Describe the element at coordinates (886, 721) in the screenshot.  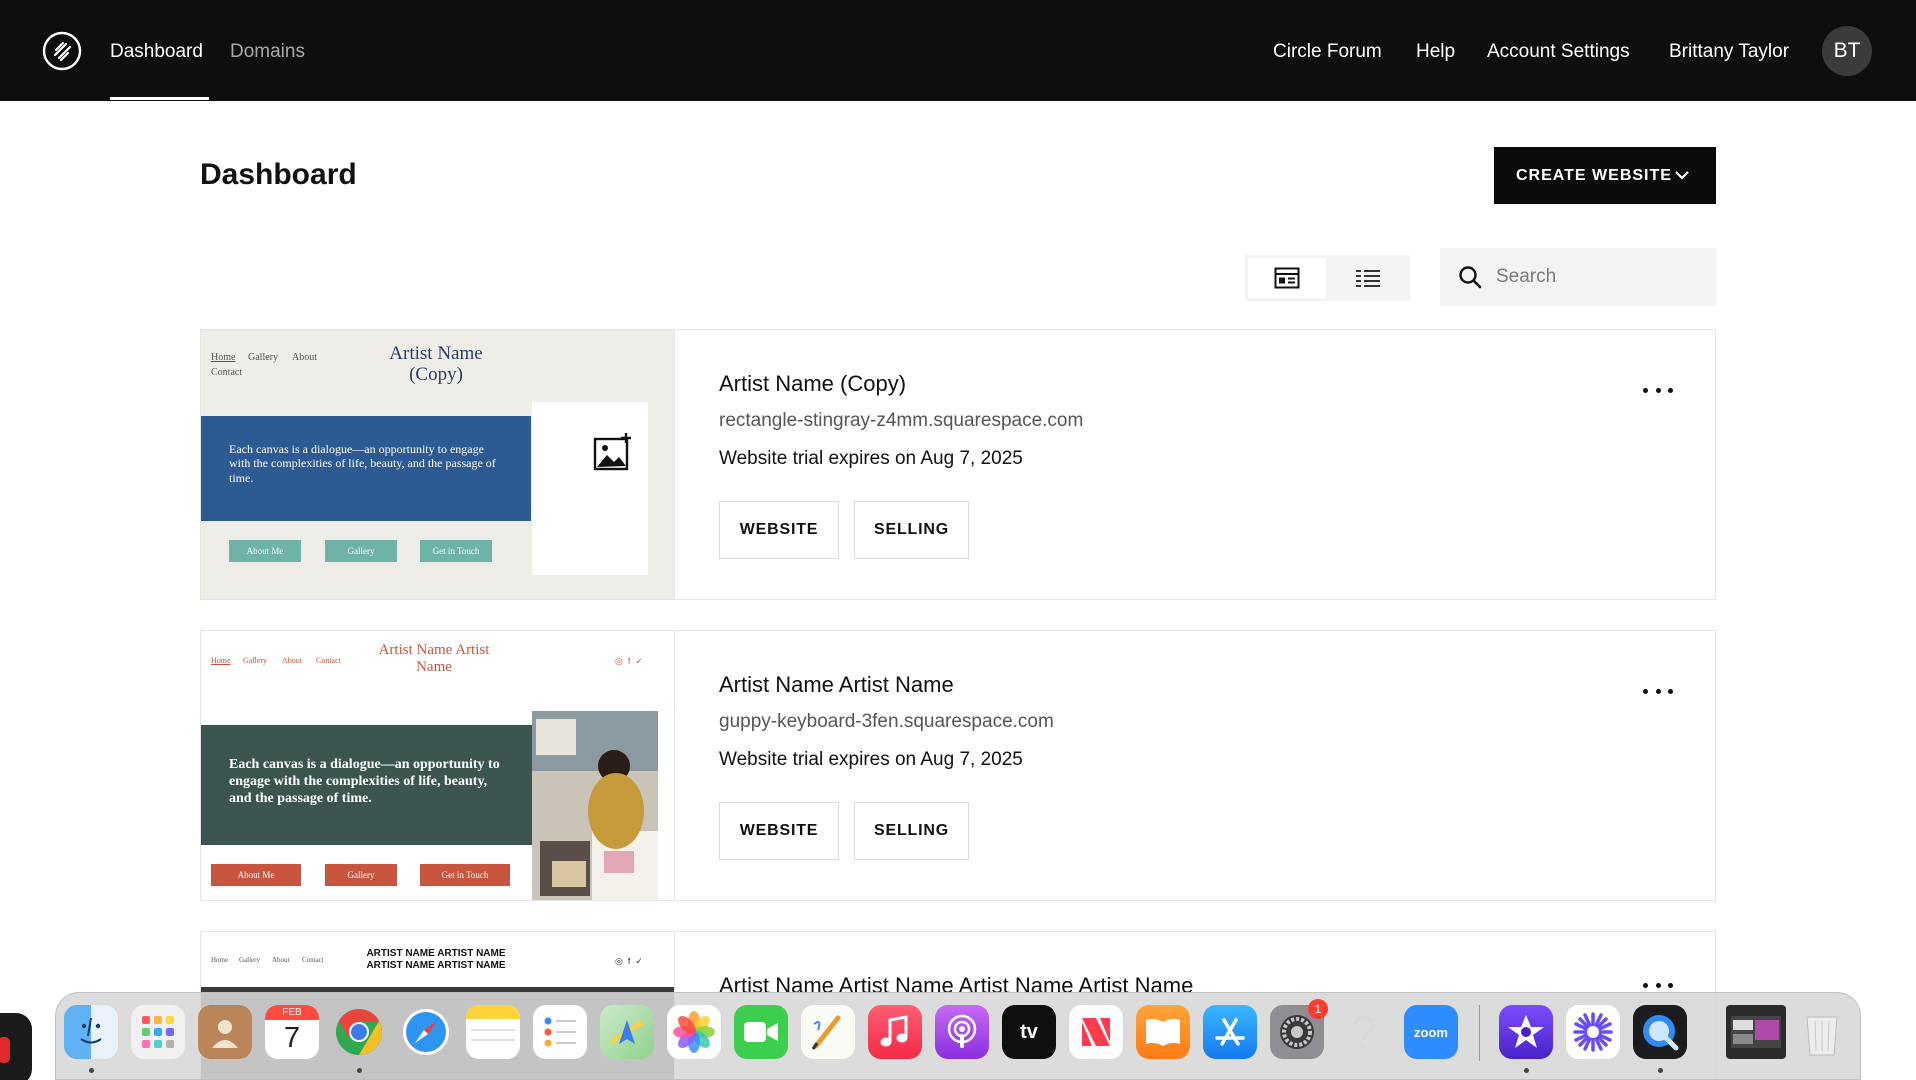
I see `site-url: guppy-keyboard-3fen.squarespace.com` at that location.